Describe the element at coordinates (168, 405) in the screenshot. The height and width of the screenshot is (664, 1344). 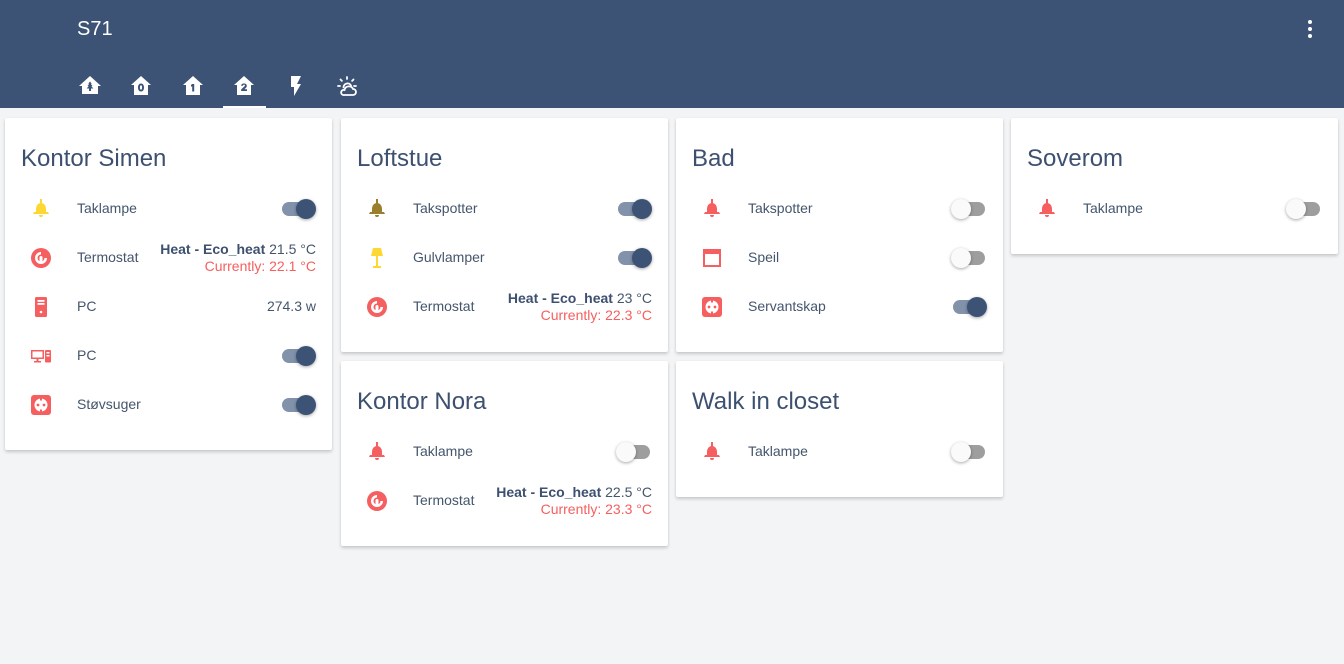
I see `entity-row: Støvsuger` at that location.